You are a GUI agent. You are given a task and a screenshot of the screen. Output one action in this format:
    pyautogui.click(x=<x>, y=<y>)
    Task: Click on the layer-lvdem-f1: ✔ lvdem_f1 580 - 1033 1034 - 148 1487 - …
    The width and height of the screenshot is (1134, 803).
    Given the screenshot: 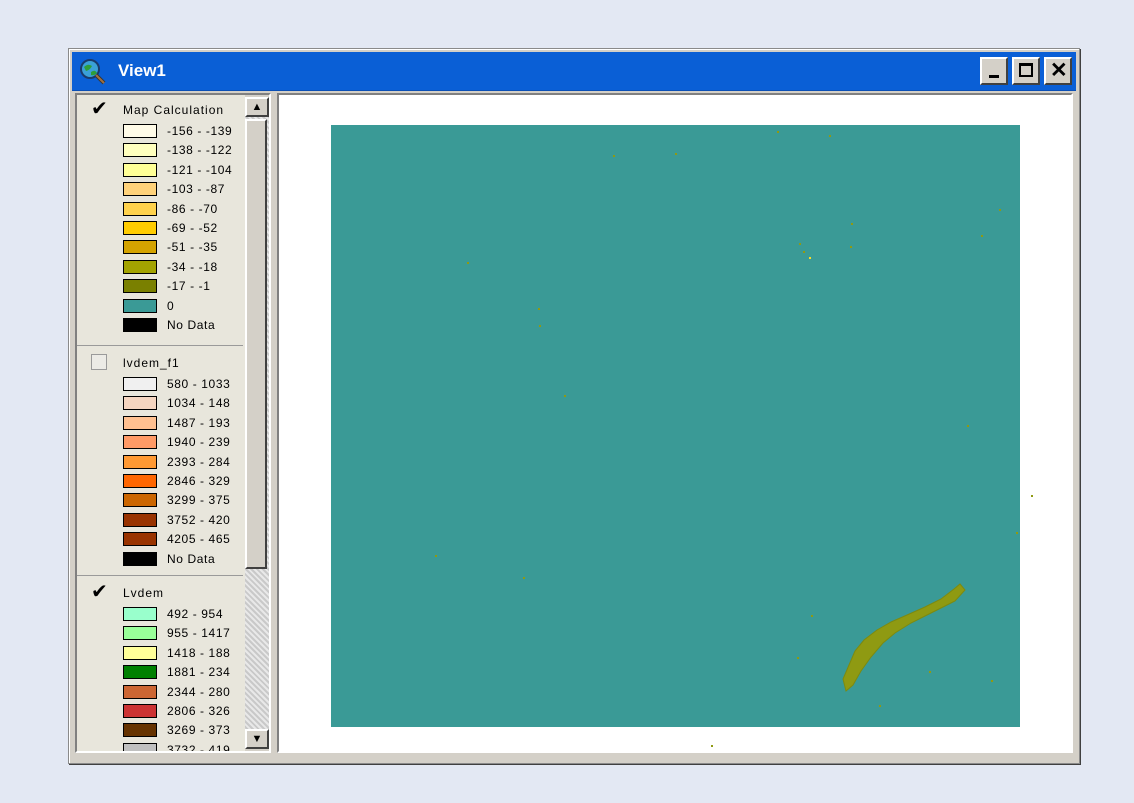 What is the action you would take?
    pyautogui.click(x=160, y=456)
    